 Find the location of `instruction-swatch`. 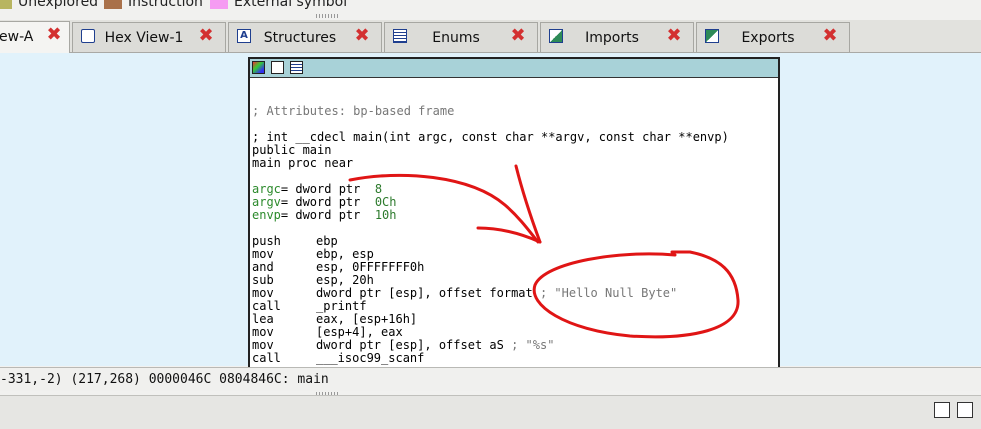

instruction-swatch is located at coordinates (113, 4).